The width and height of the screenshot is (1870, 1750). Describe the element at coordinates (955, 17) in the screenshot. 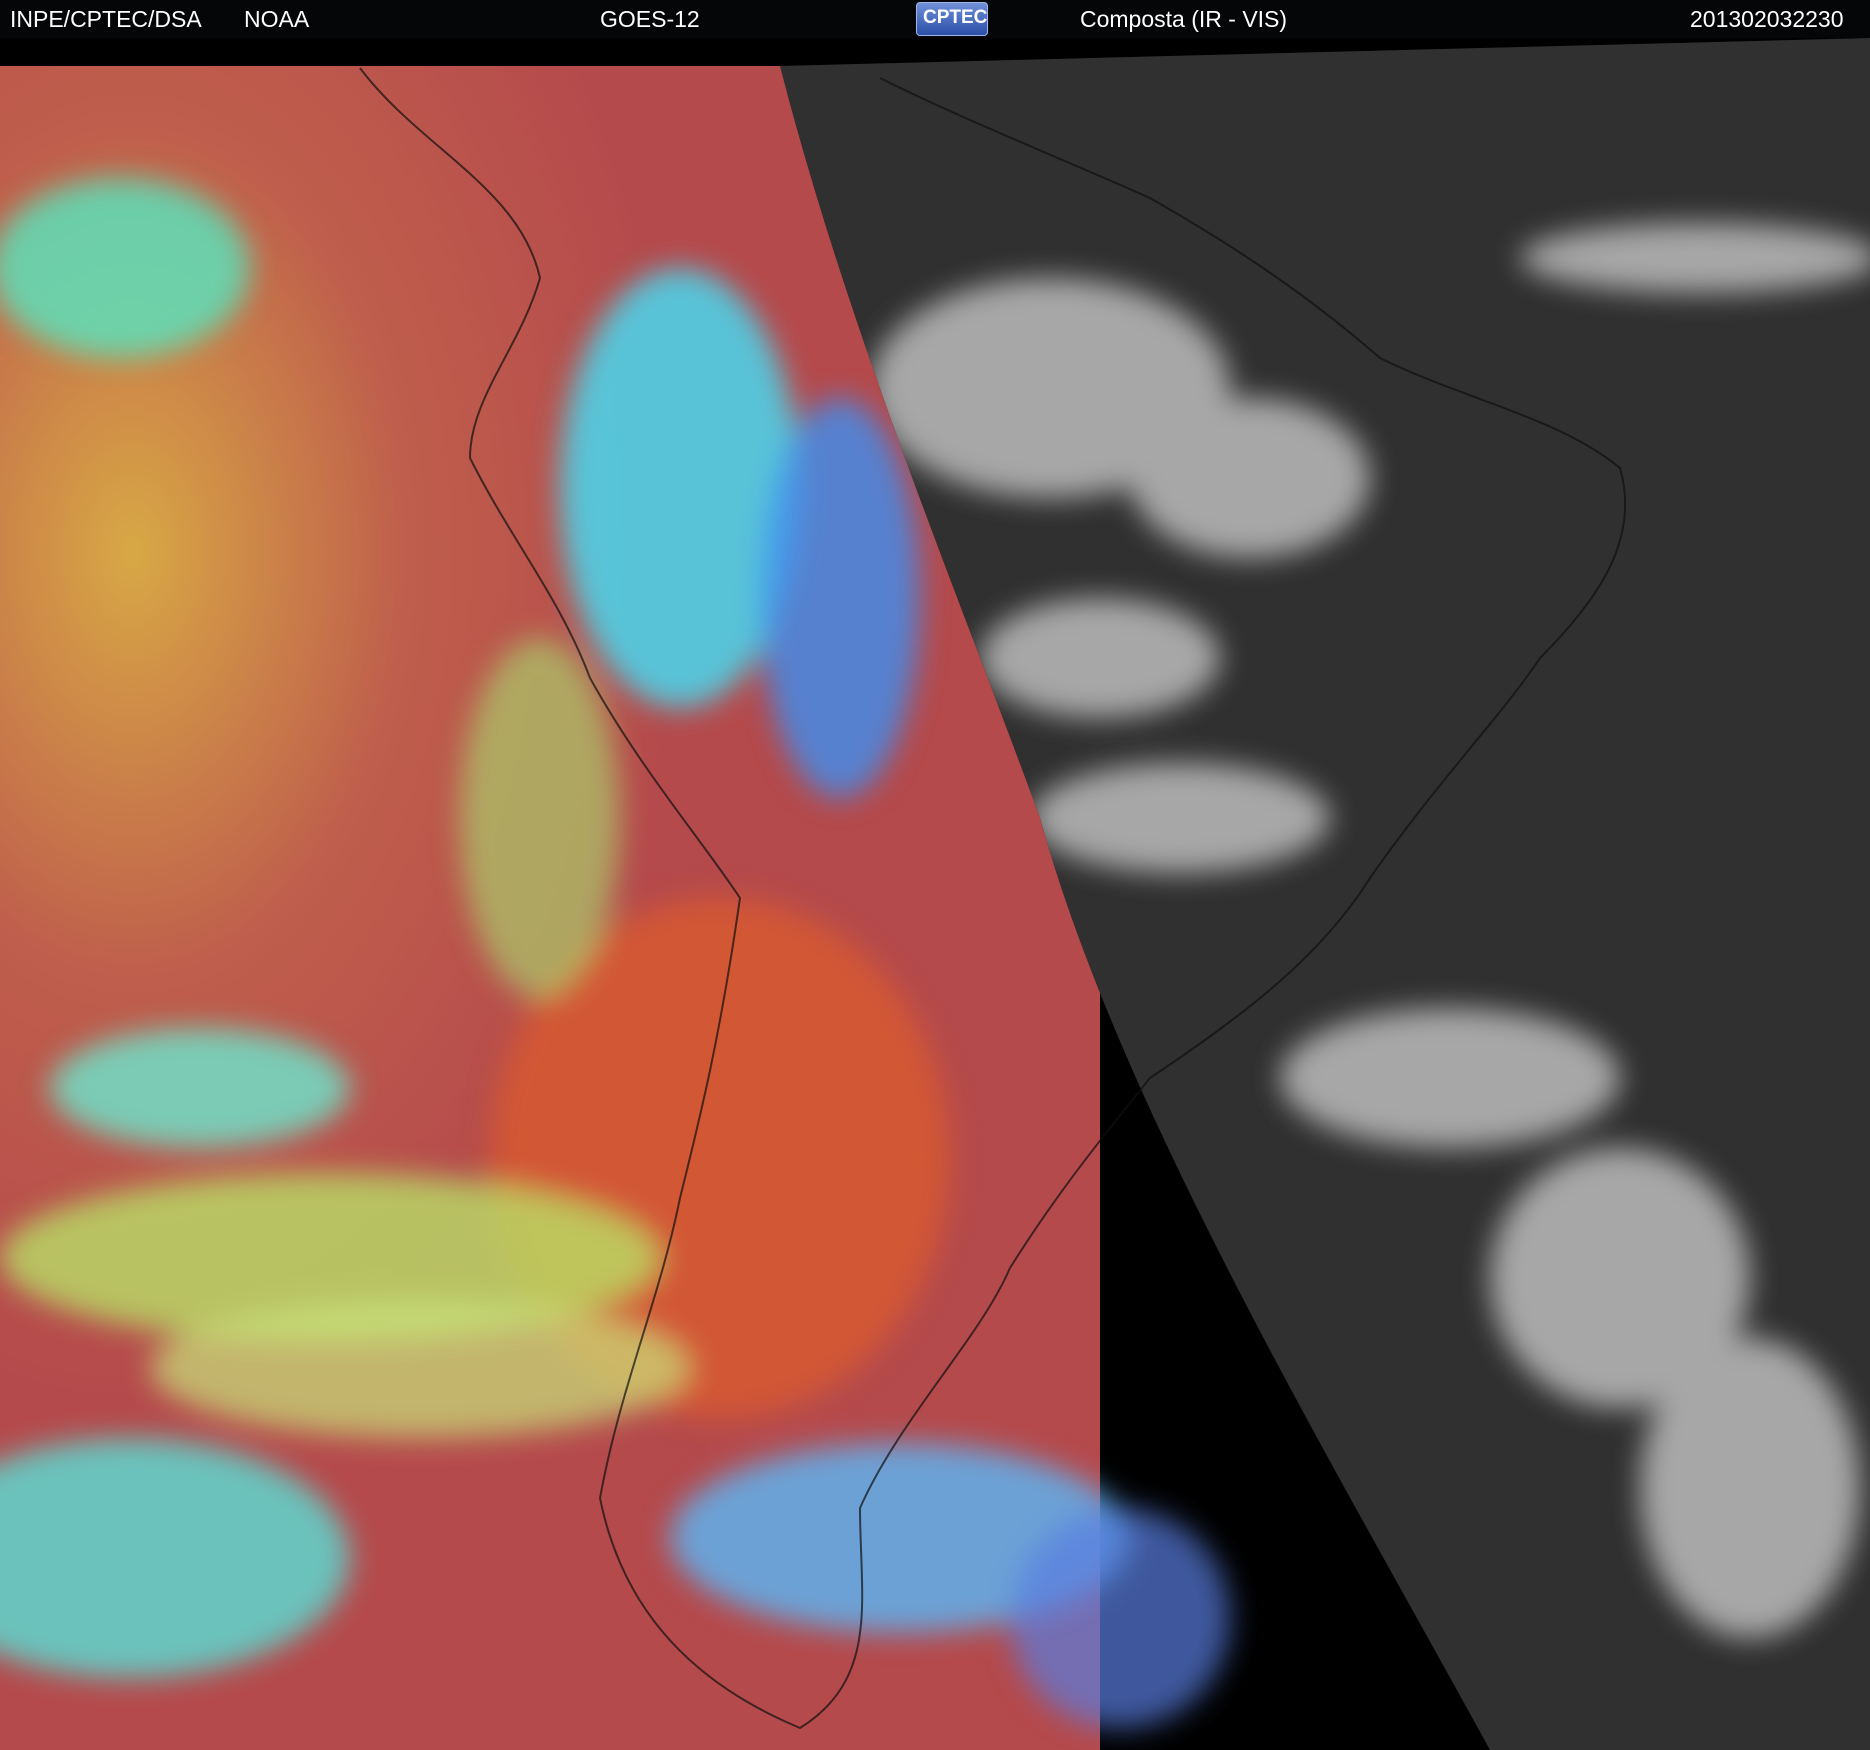

I see `logo-text: CPTEC` at that location.